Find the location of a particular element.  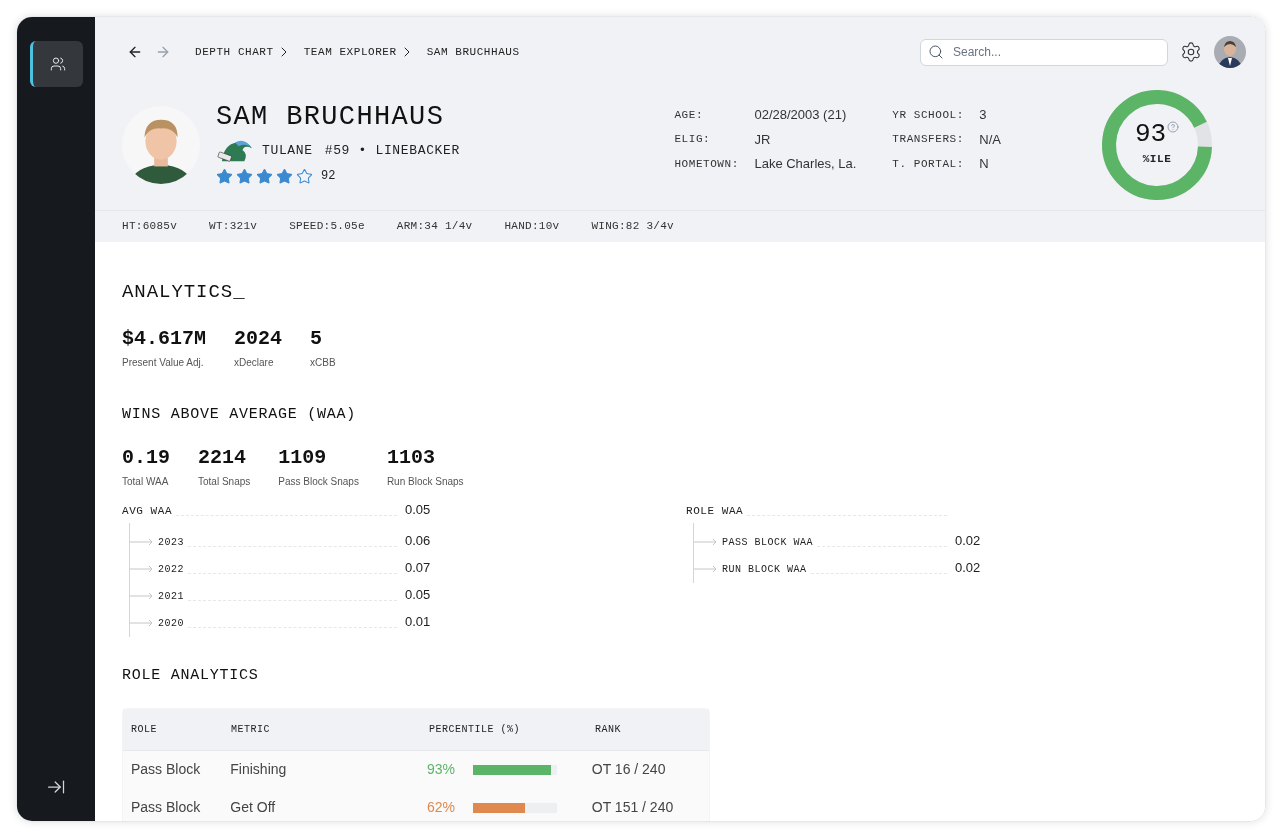

stat-label: Total Snaps is located at coordinates (224, 482).